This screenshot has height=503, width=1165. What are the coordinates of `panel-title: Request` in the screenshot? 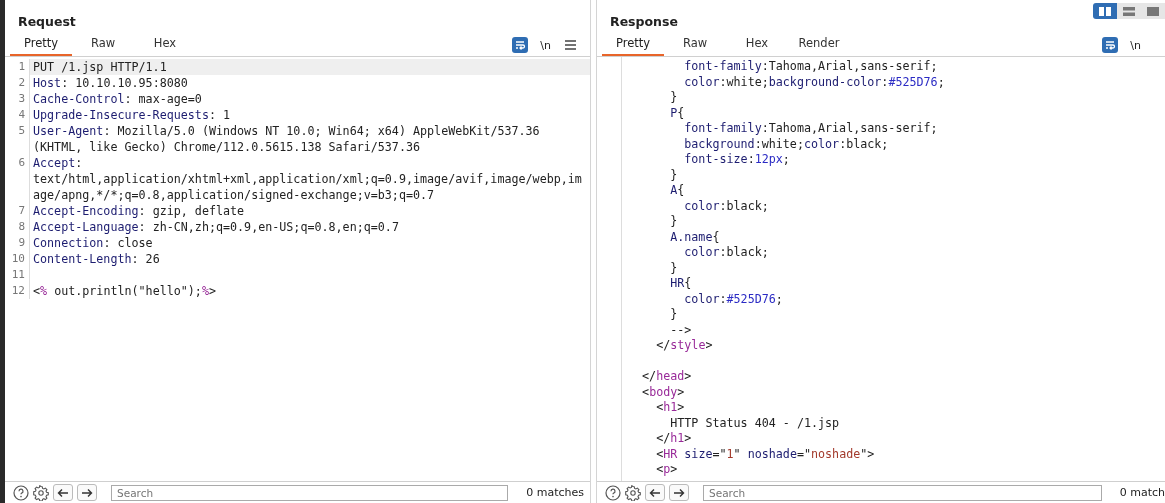 It's located at (47, 21).